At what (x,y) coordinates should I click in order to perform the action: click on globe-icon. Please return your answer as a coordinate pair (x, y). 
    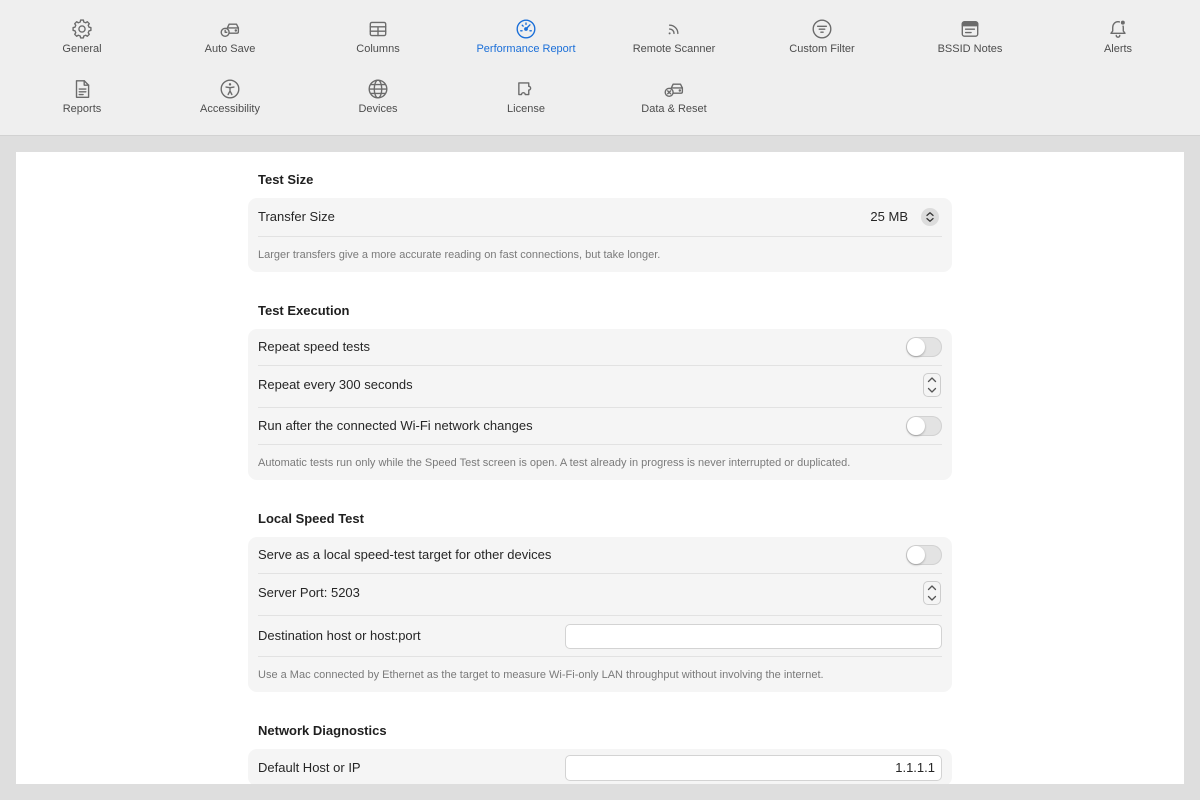
    Looking at the image, I should click on (378, 89).